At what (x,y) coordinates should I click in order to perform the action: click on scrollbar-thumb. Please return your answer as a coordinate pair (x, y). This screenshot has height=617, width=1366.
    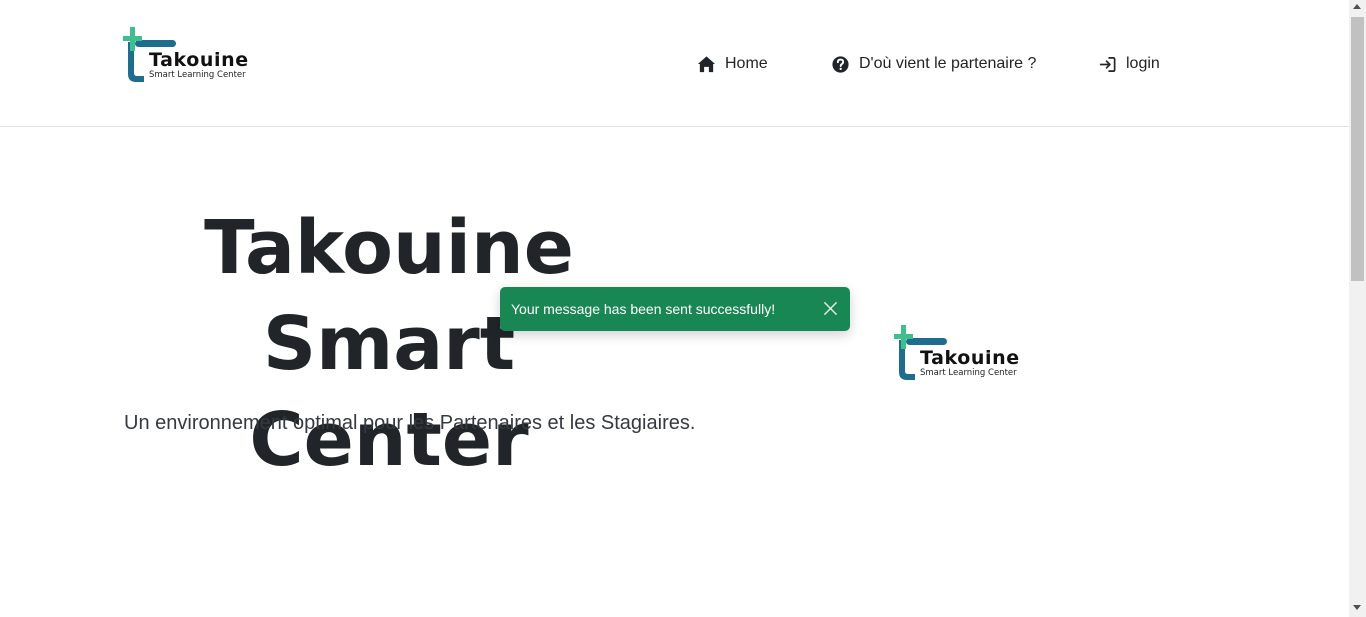
    Looking at the image, I should click on (1357, 149).